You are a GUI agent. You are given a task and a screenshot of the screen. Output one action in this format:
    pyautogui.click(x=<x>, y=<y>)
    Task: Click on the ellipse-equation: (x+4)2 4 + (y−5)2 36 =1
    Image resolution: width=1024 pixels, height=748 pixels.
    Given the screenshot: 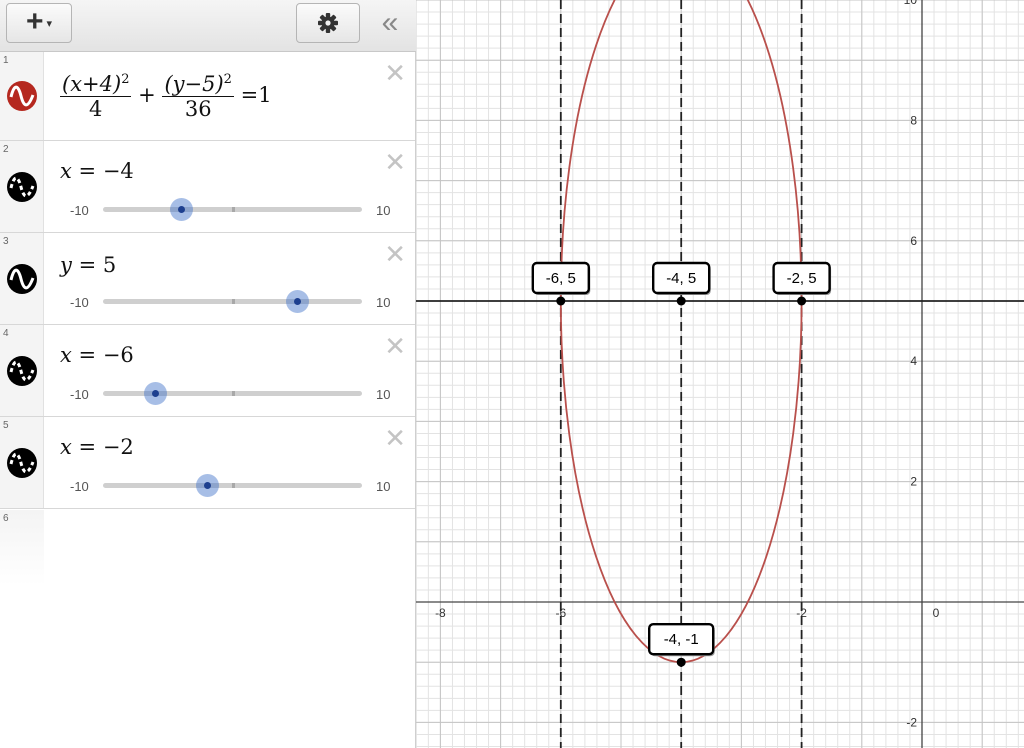 What is the action you would take?
    pyautogui.click(x=166, y=96)
    